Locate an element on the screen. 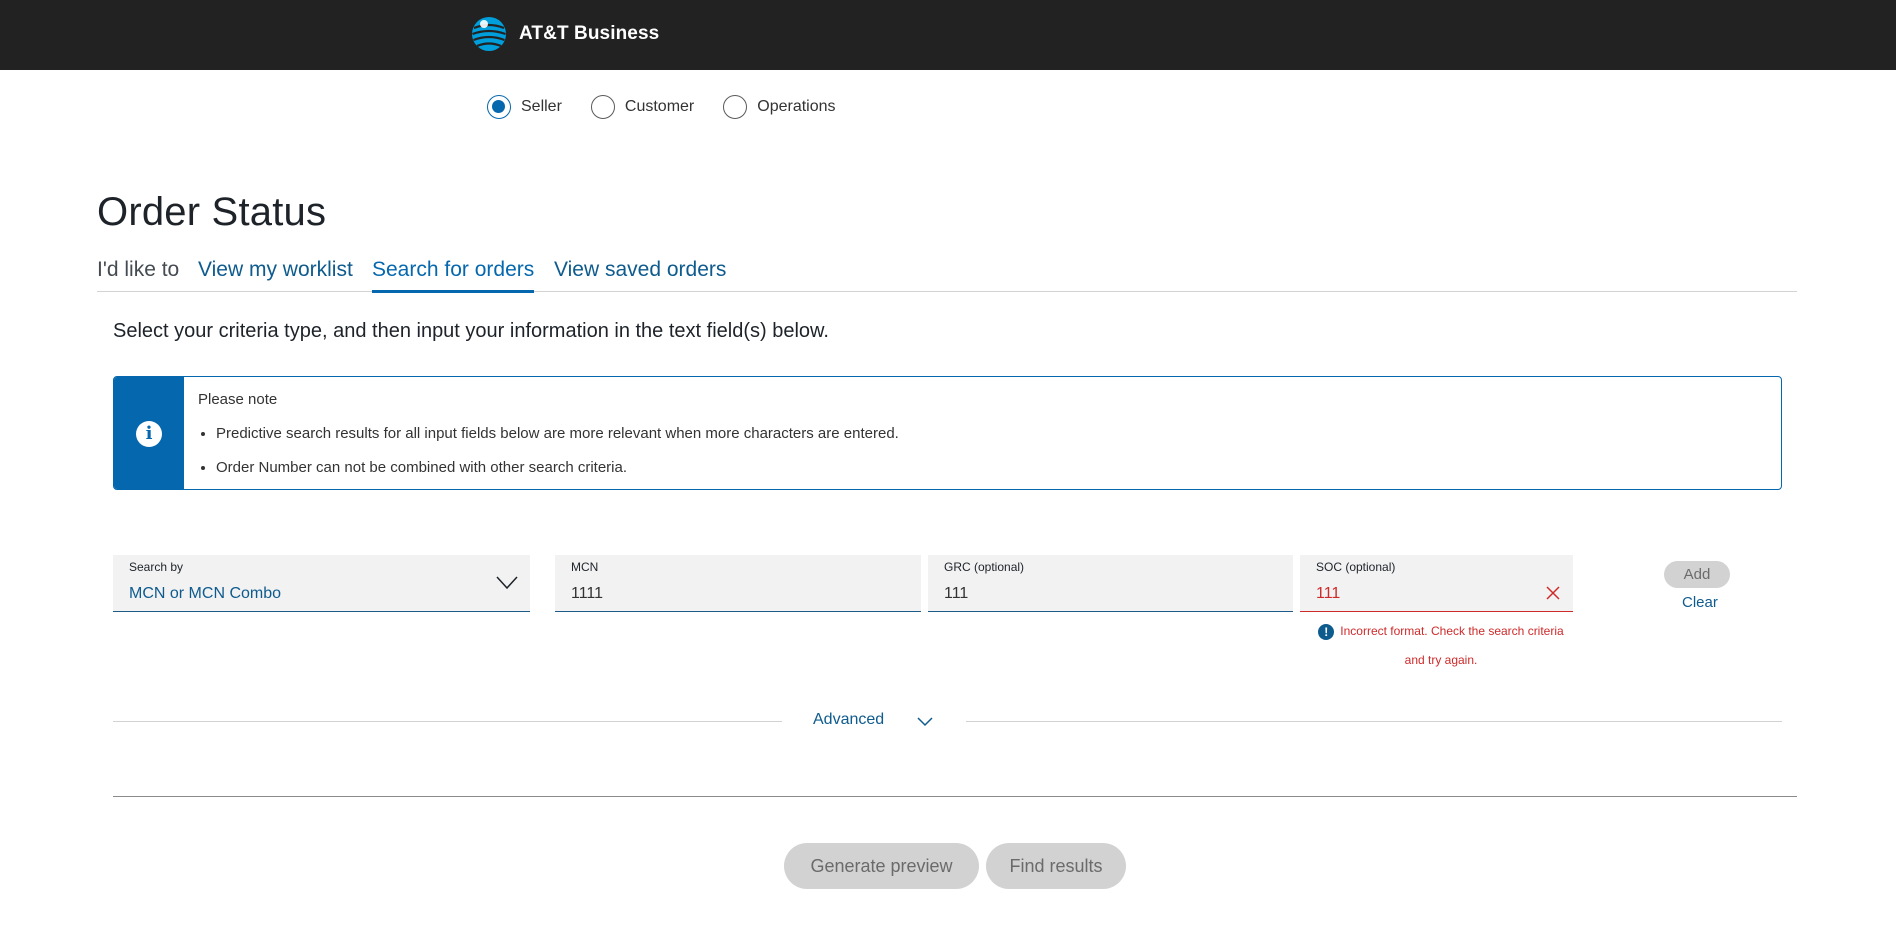 The image size is (1896, 932). att-globe-icon is located at coordinates (489, 34).